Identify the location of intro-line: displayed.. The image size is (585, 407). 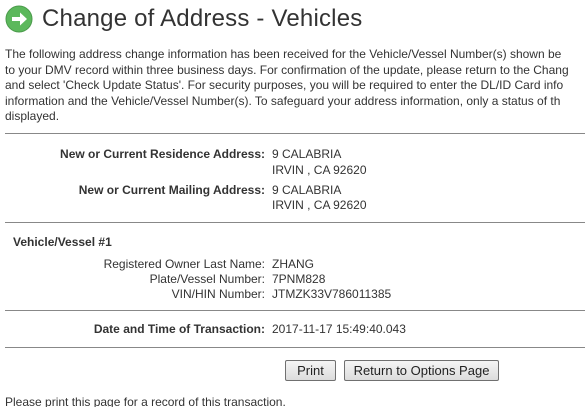
(32, 116).